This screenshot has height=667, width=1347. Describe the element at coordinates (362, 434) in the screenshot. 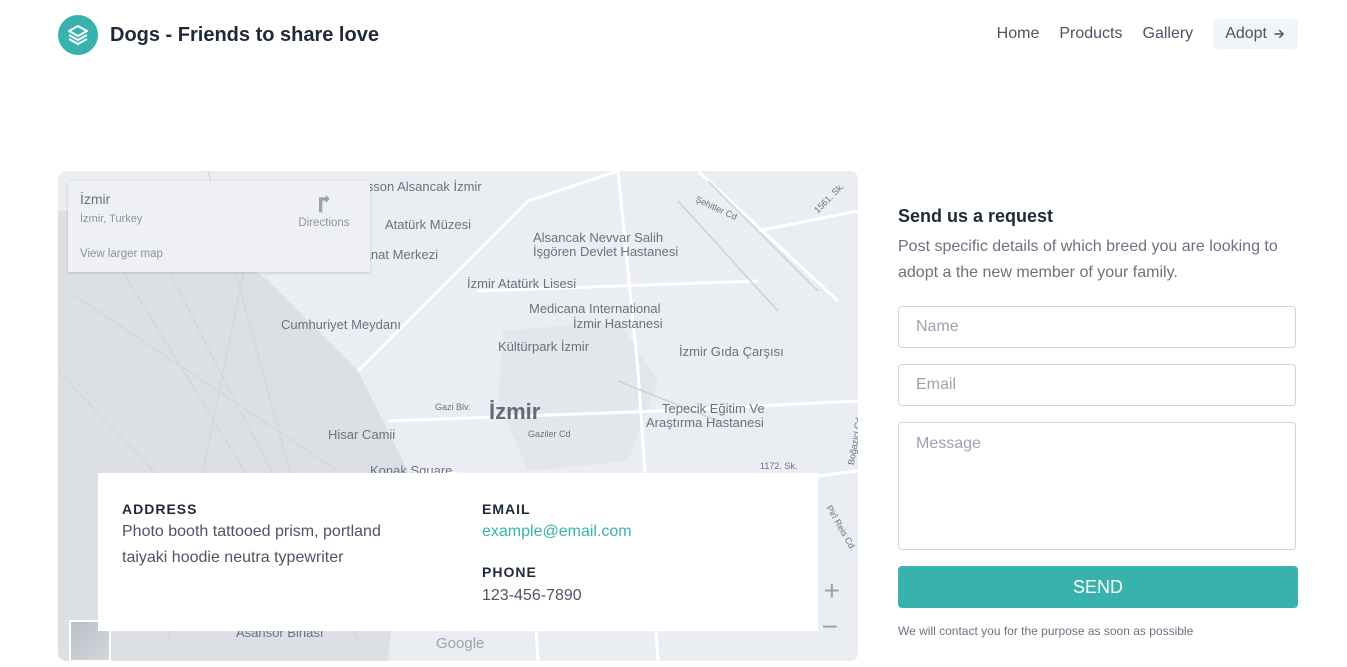

I see `map-label: Hisar Camii` at that location.